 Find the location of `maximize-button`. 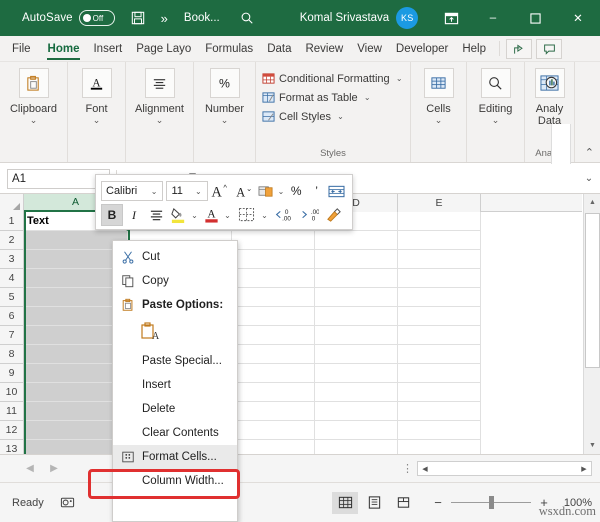

maximize-button is located at coordinates (535, 18).